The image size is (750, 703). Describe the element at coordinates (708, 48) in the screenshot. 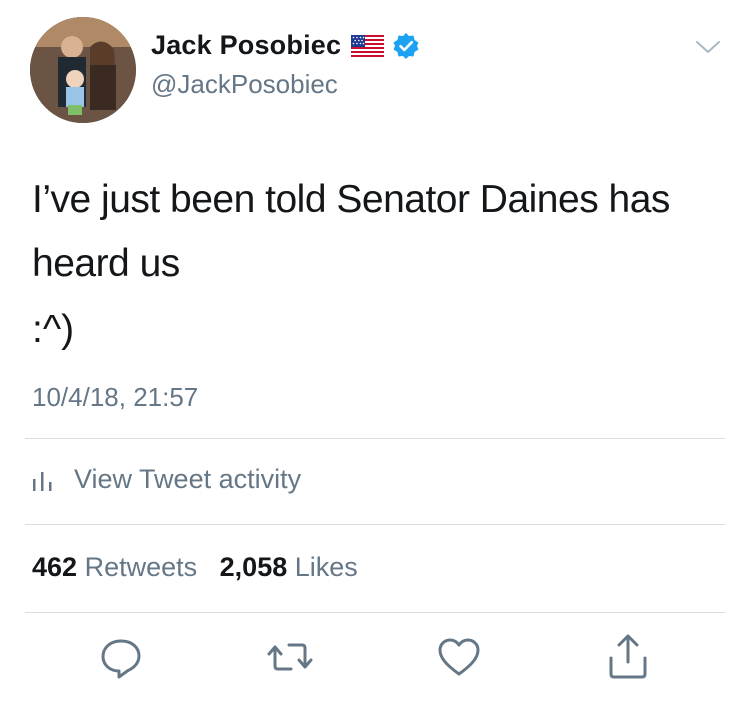

I see `chevron-down-icon` at that location.